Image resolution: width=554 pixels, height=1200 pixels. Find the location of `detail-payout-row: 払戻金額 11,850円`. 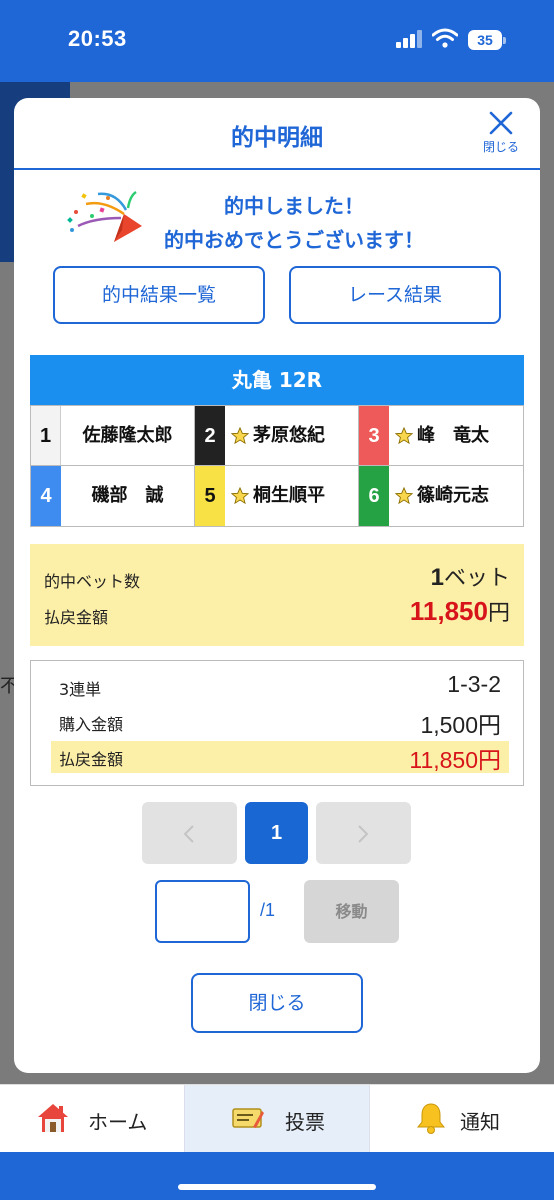

detail-payout-row: 払戻金額 11,850円 is located at coordinates (280, 757).